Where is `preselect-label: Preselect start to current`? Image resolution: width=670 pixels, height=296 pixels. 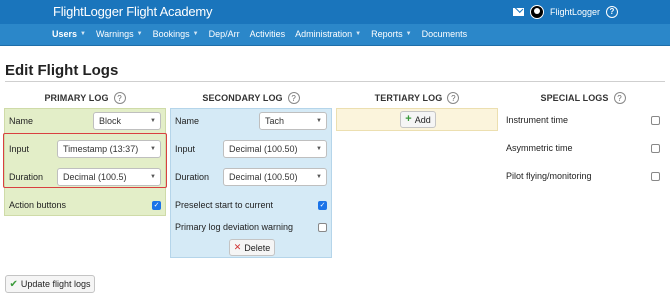 preselect-label: Preselect start to current is located at coordinates (224, 205).